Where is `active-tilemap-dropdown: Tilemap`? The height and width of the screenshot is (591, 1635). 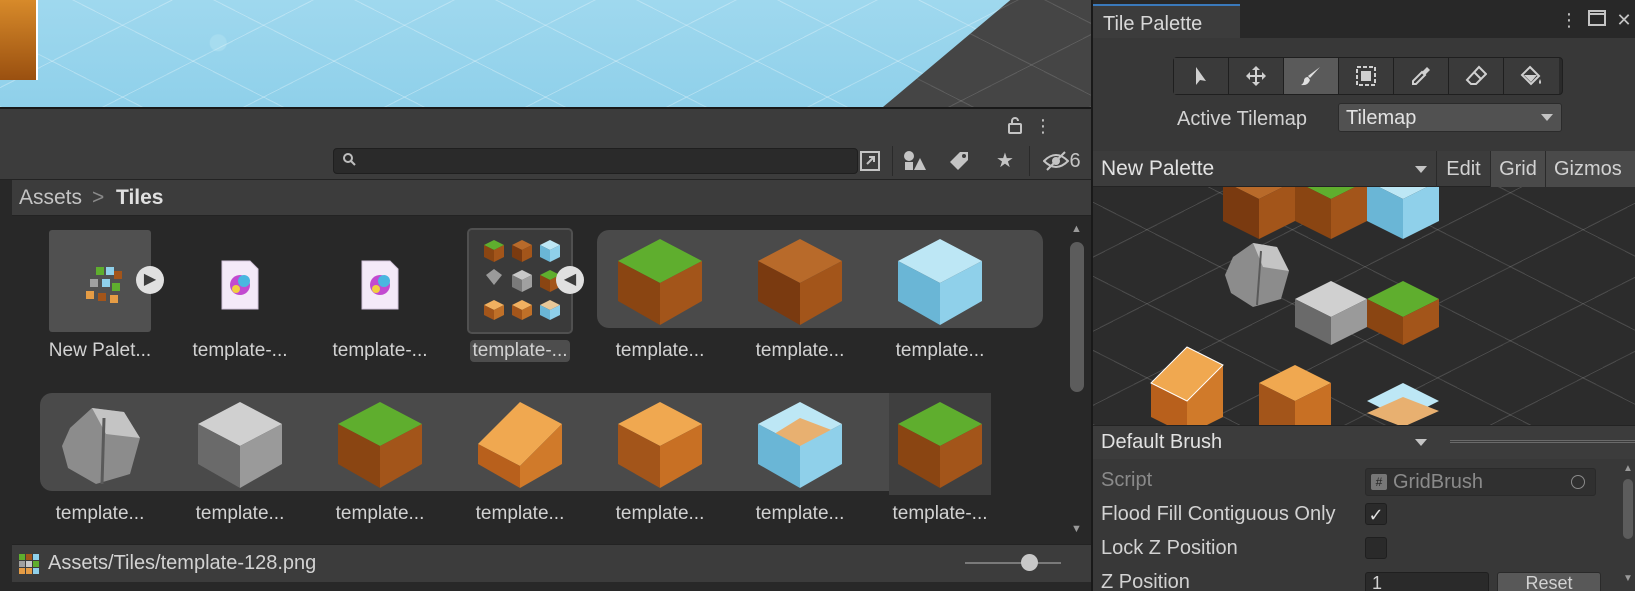
active-tilemap-dropdown: Tilemap is located at coordinates (1450, 117).